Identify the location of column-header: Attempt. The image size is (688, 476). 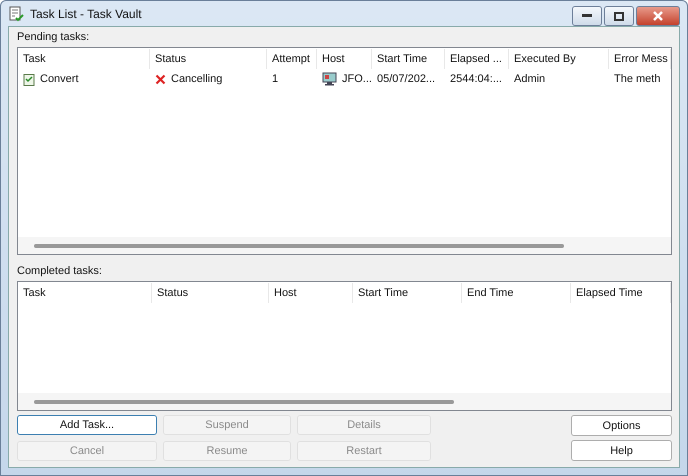
(292, 59).